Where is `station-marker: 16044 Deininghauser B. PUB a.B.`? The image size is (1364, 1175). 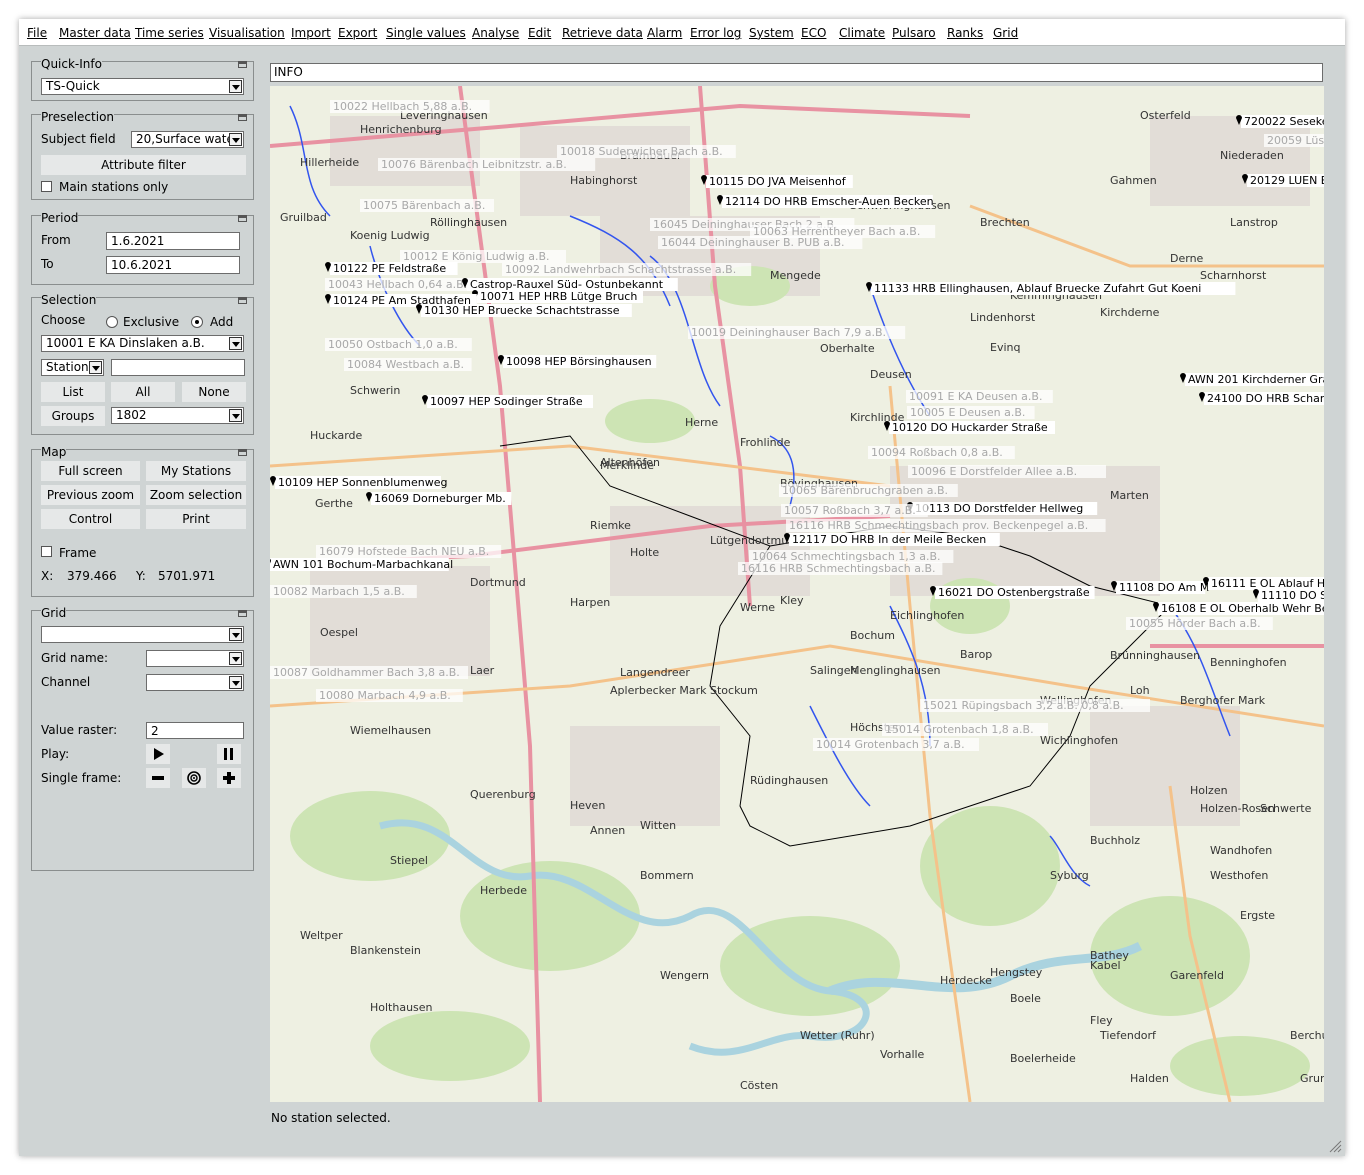
station-marker: 16044 Deininghauser B. PUB a.B. is located at coordinates (760, 242).